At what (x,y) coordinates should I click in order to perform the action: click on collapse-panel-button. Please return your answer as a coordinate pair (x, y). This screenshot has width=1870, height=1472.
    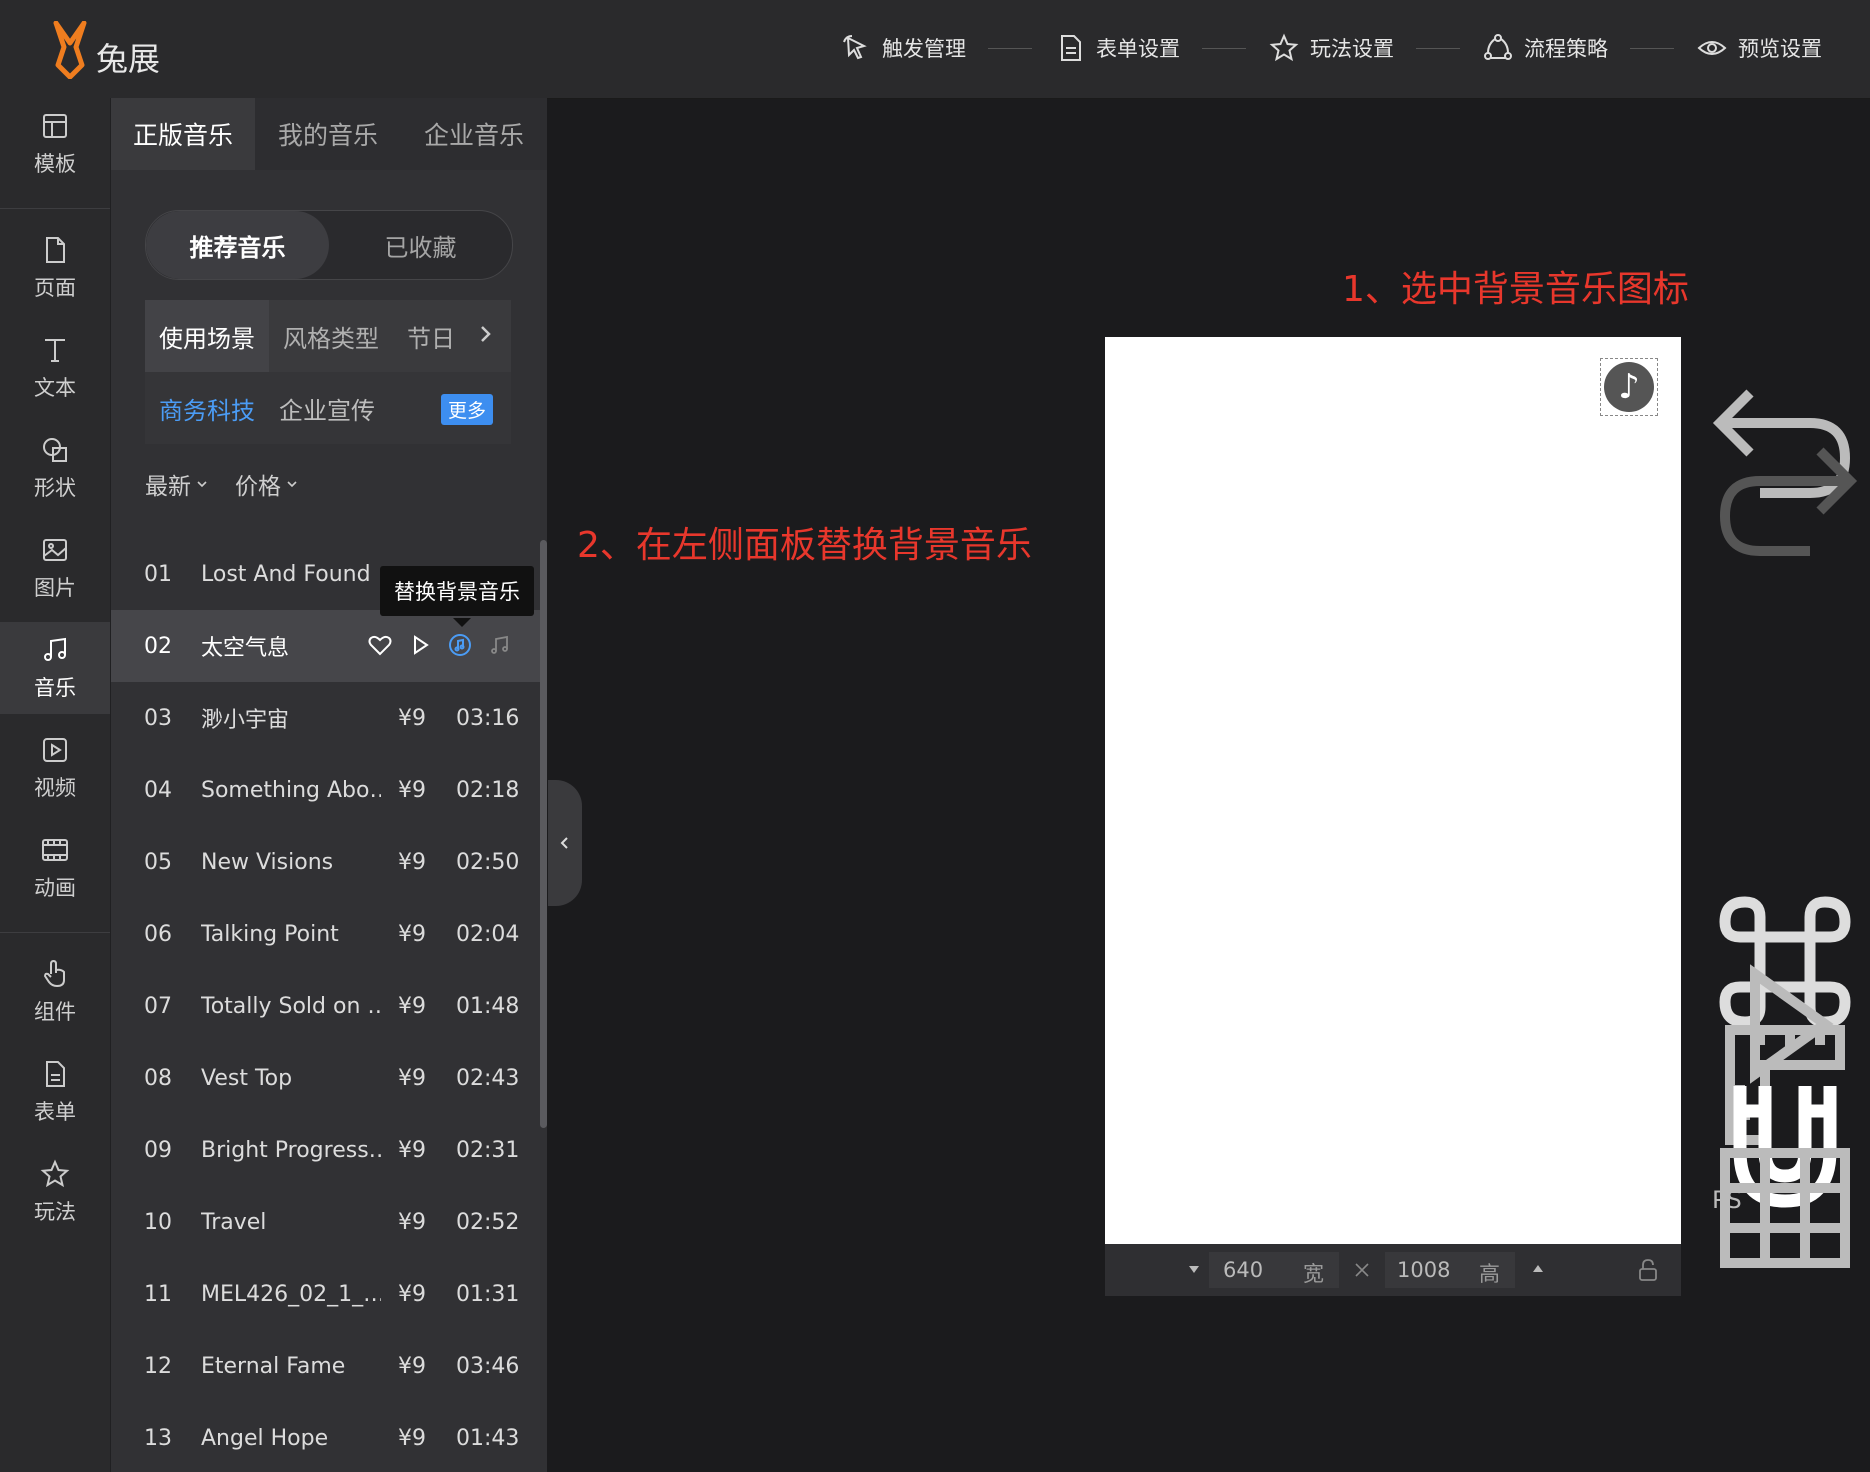
    Looking at the image, I should click on (565, 843).